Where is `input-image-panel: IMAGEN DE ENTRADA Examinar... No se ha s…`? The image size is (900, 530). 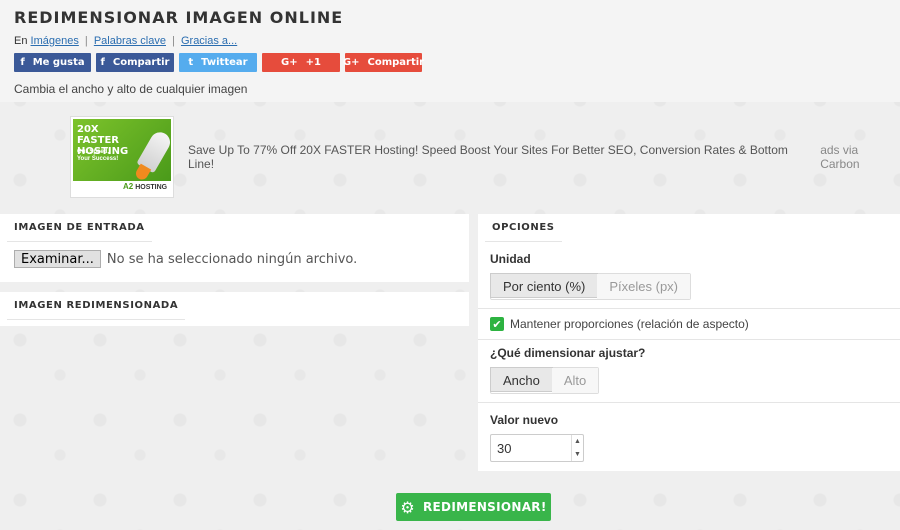 input-image-panel: IMAGEN DE ENTRADA Examinar... No se ha s… is located at coordinates (234, 248).